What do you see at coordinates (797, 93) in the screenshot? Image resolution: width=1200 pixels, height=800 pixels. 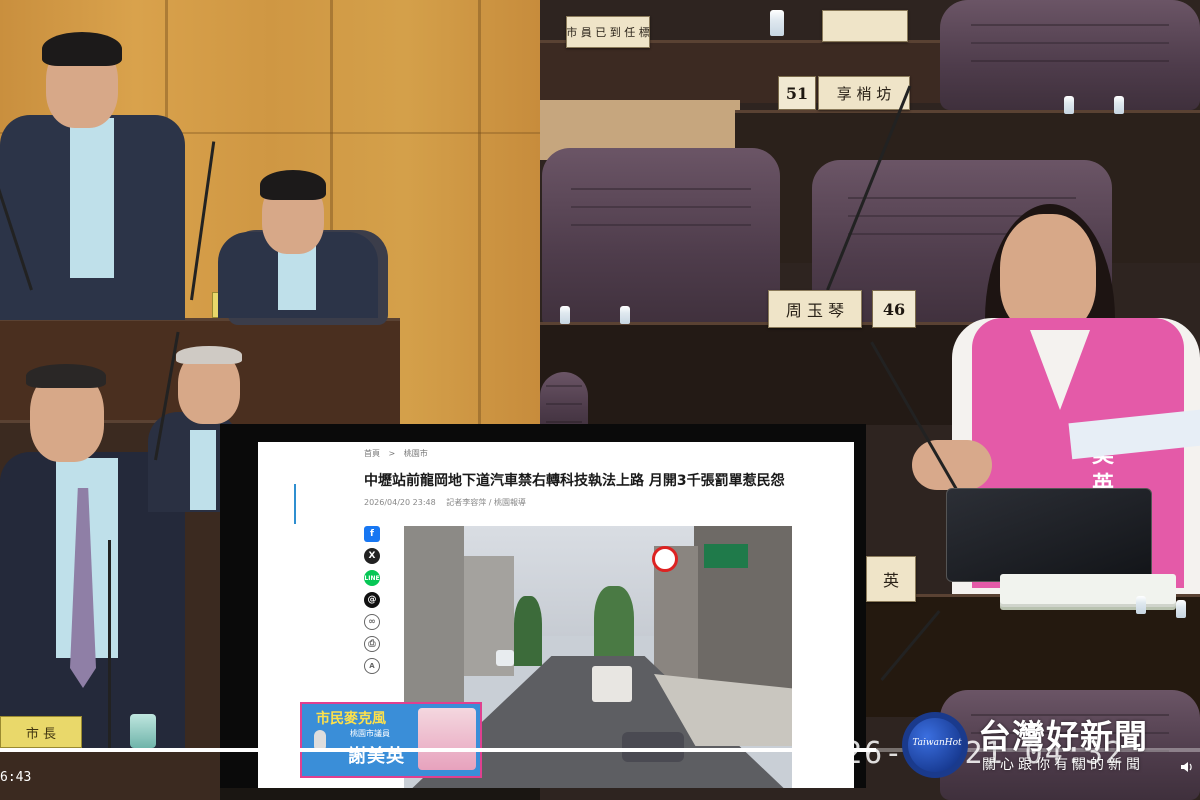 I see `seat-number-51: 51` at bounding box center [797, 93].